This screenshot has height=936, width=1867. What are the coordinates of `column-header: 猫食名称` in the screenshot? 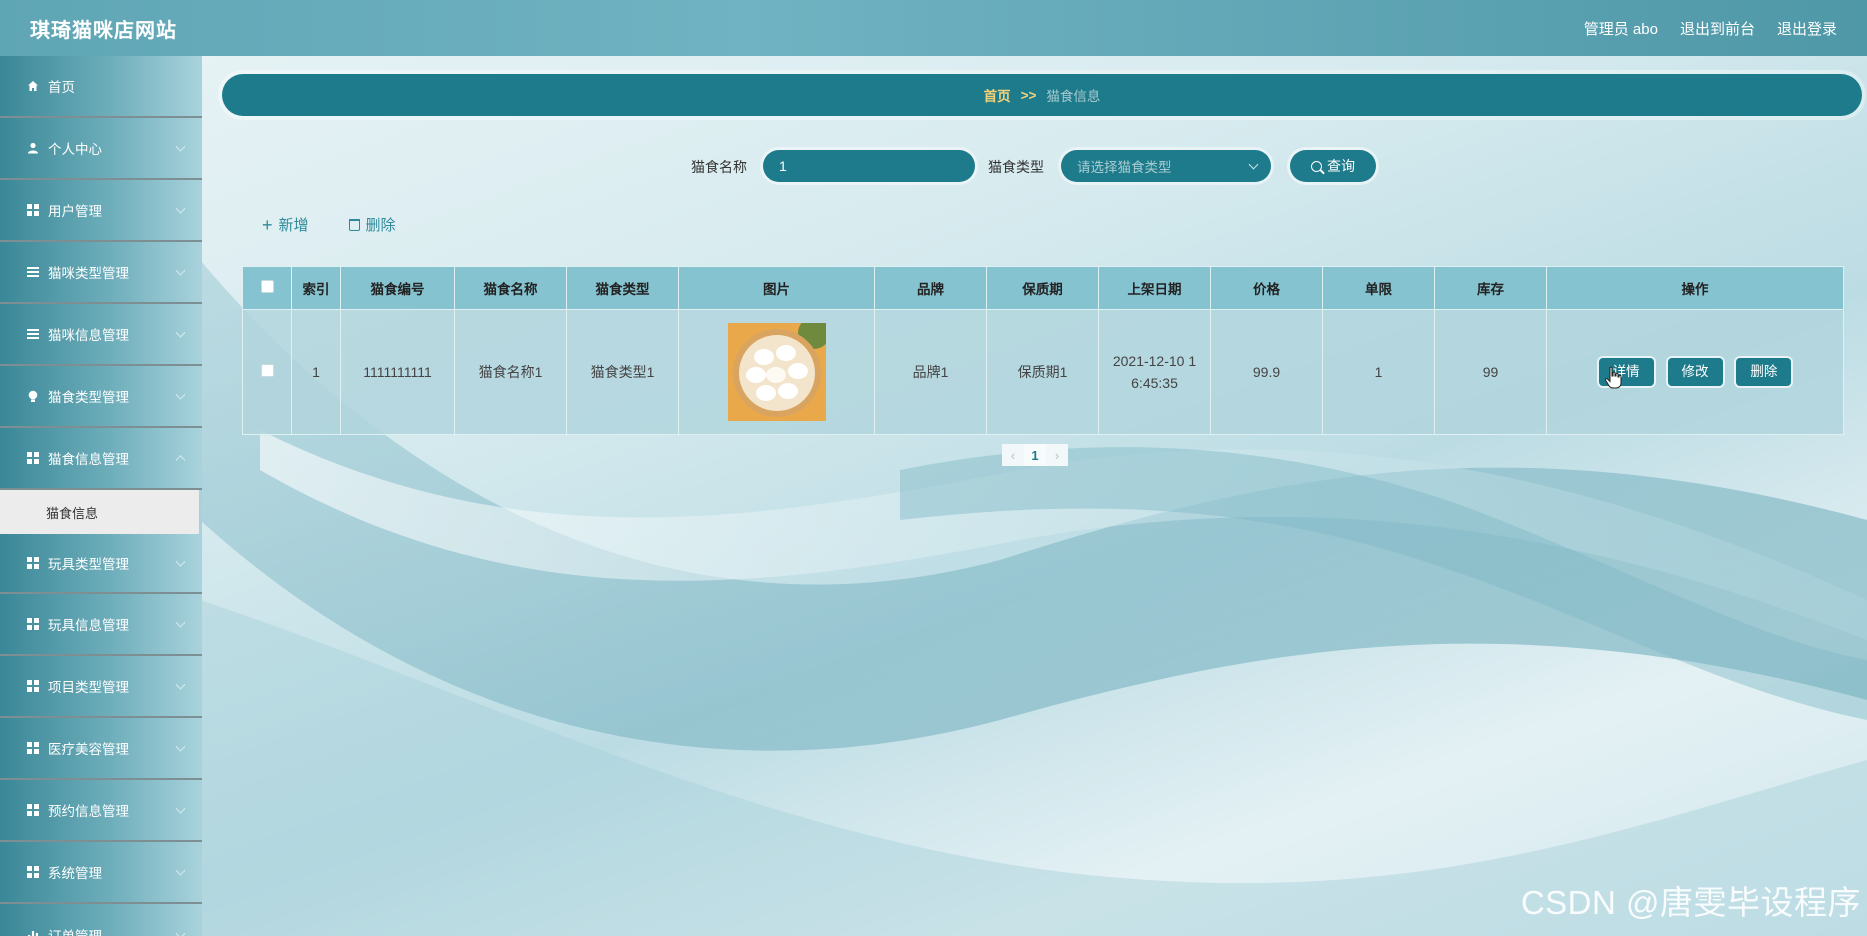 It's located at (510, 288).